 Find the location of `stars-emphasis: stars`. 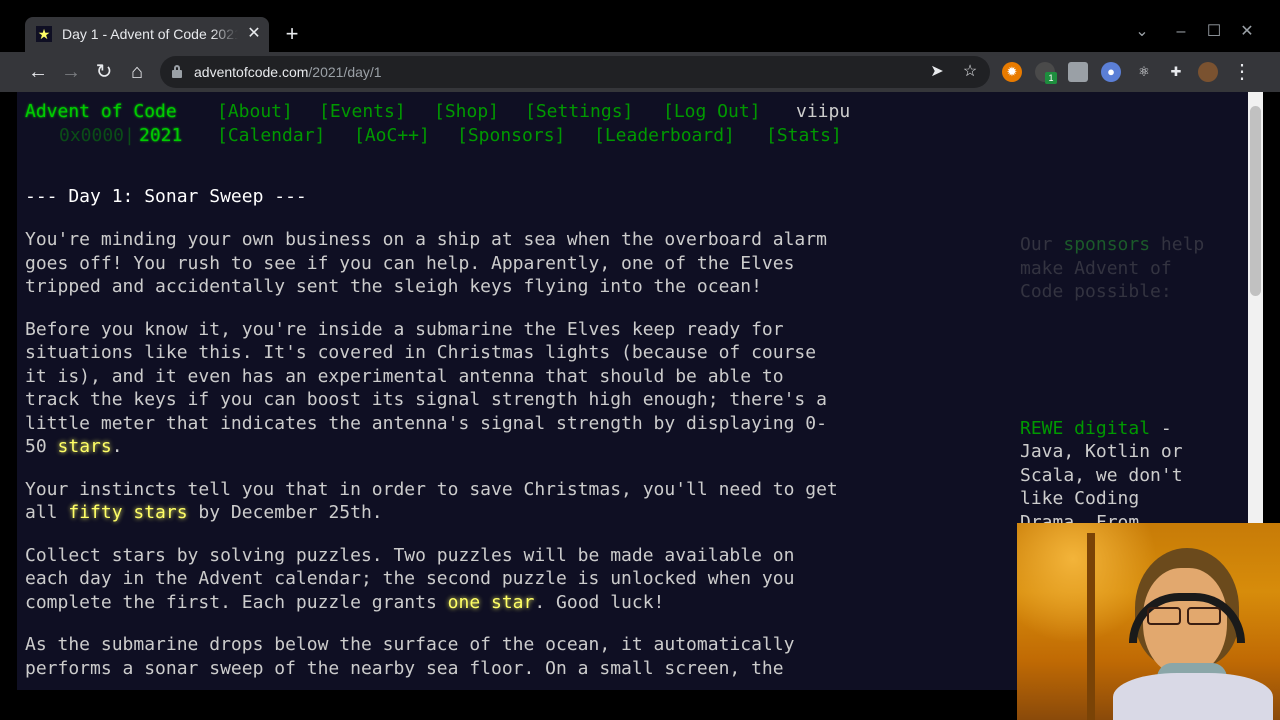

stars-emphasis: stars is located at coordinates (84, 446).